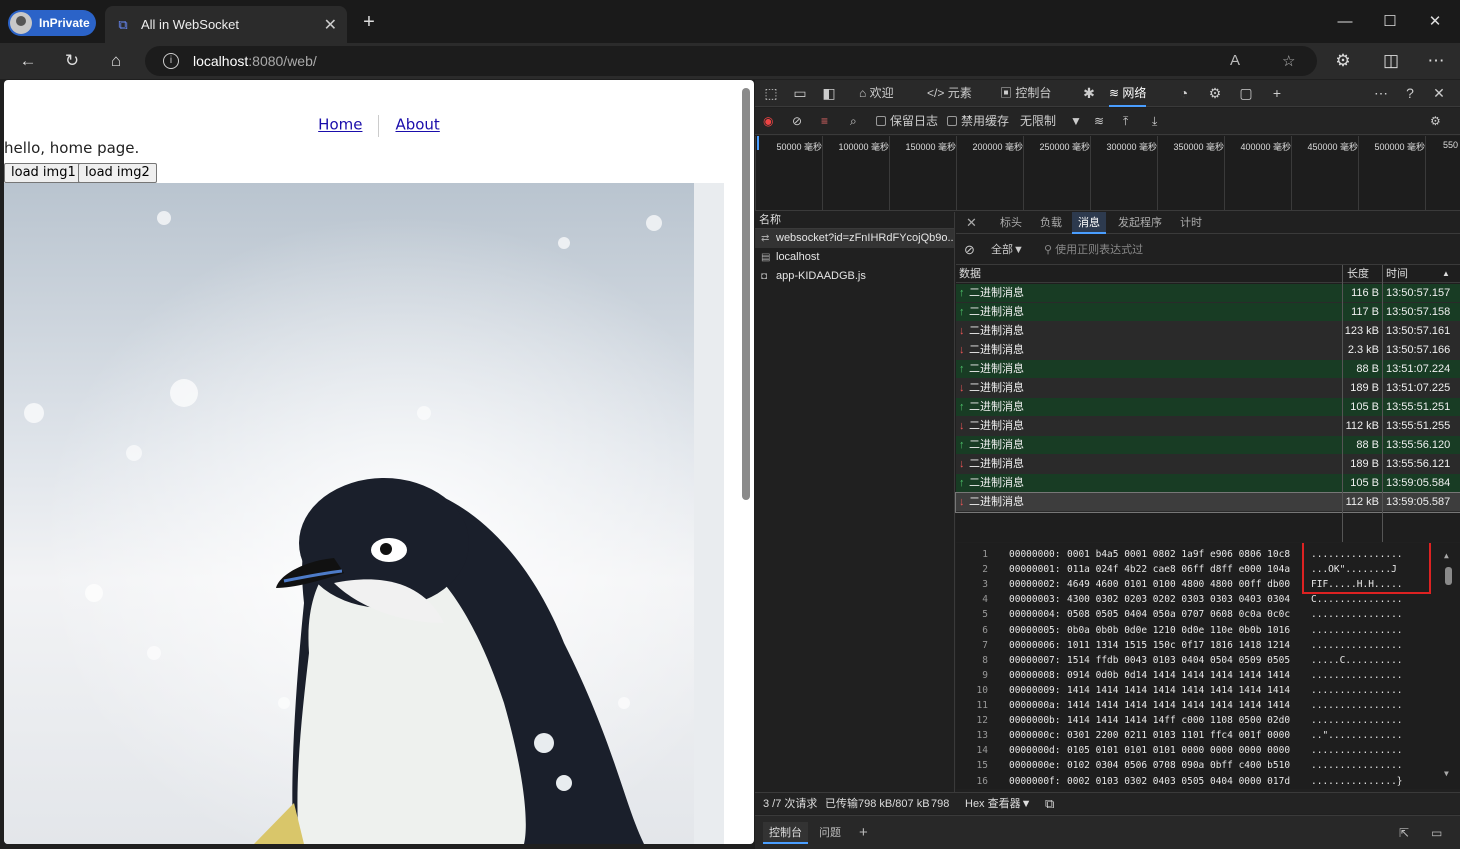 This screenshot has height=849, width=1460. Describe the element at coordinates (1184, 93) in the screenshot. I see `performance-icon: ◔` at that location.